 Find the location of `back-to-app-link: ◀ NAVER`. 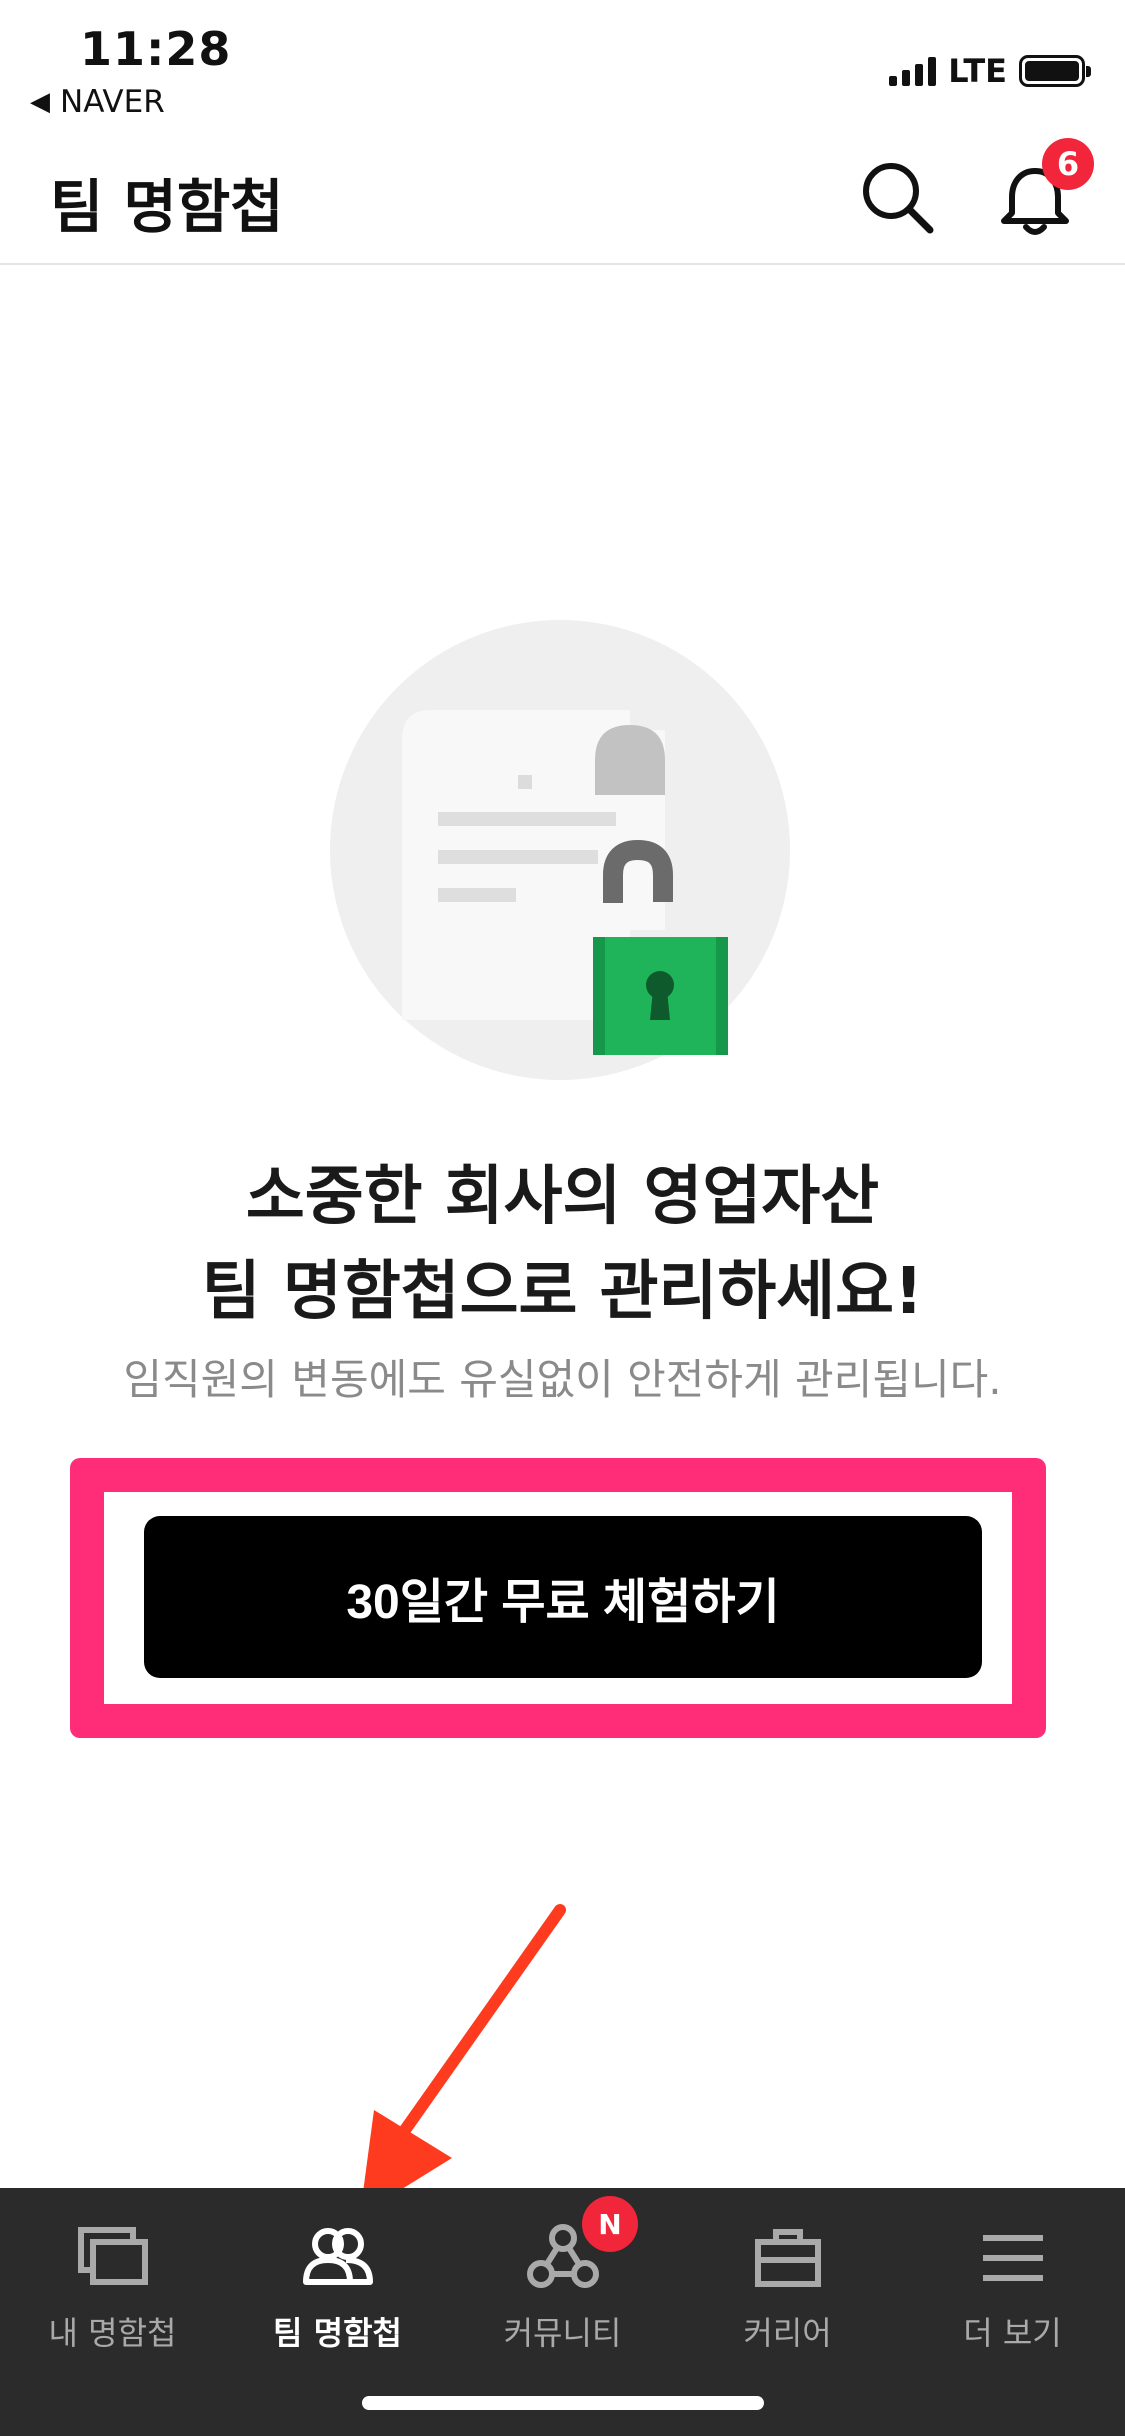

back-to-app-link: ◀ NAVER is located at coordinates (97, 102).